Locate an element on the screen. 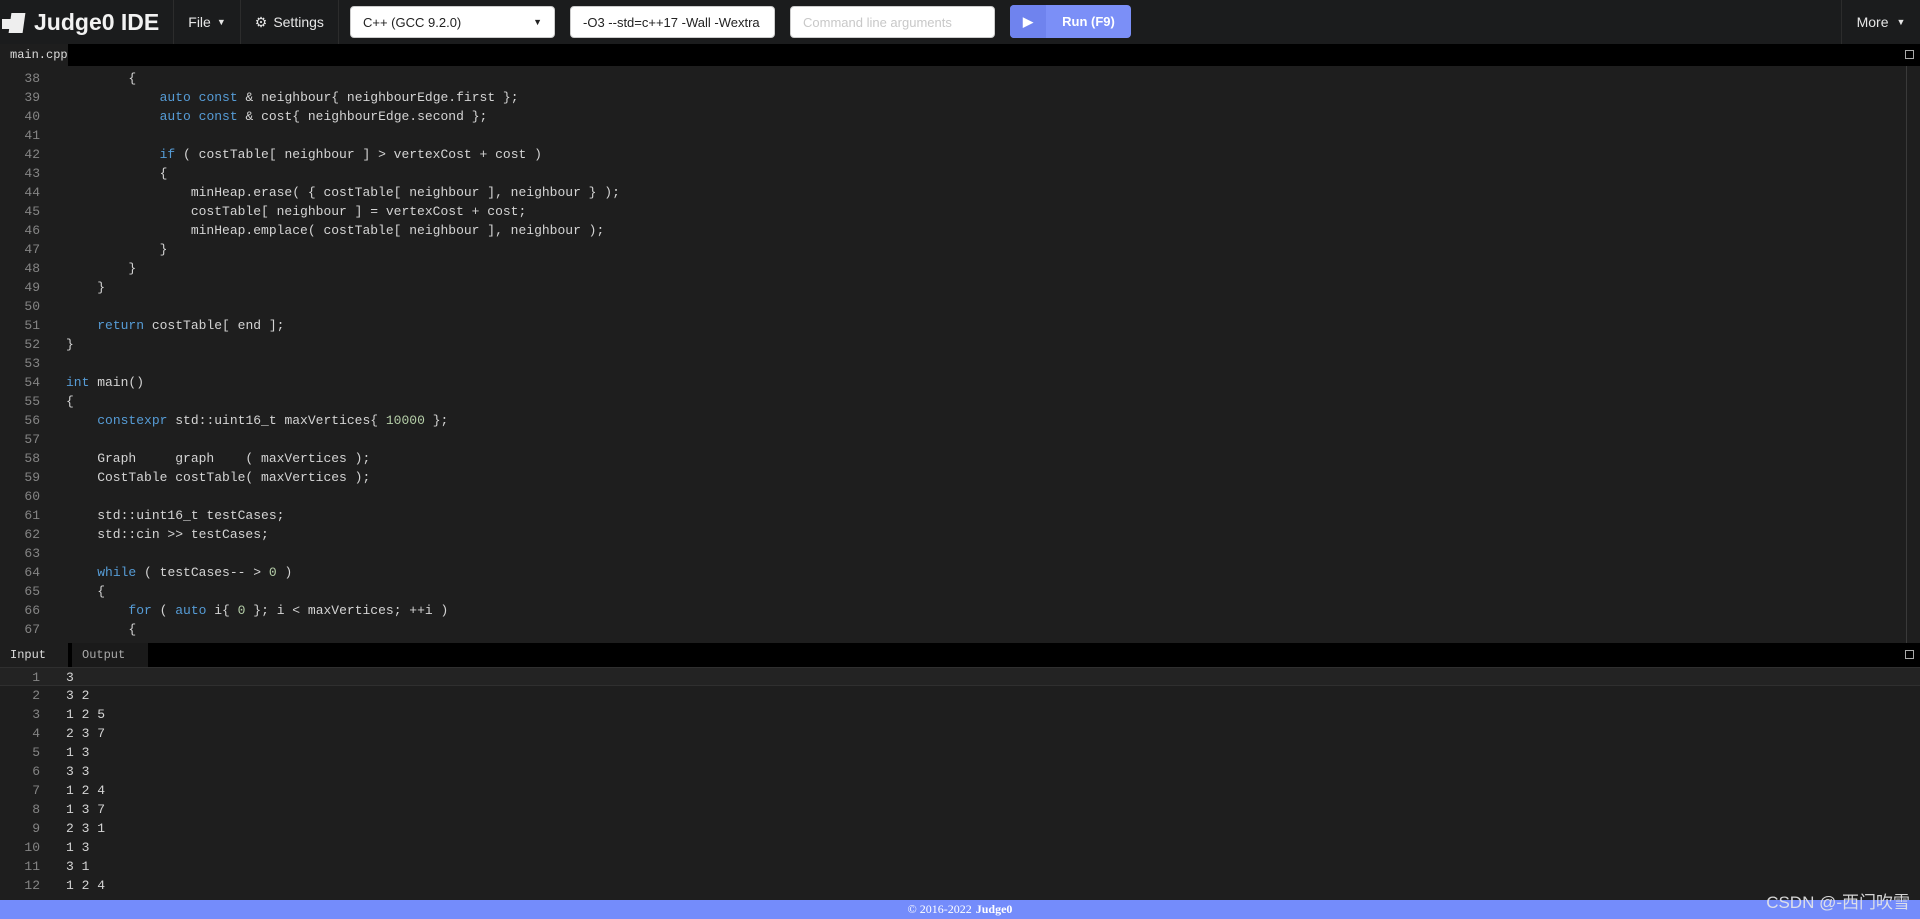 This screenshot has height=919, width=1920. keyword-token: if is located at coordinates (167, 154).